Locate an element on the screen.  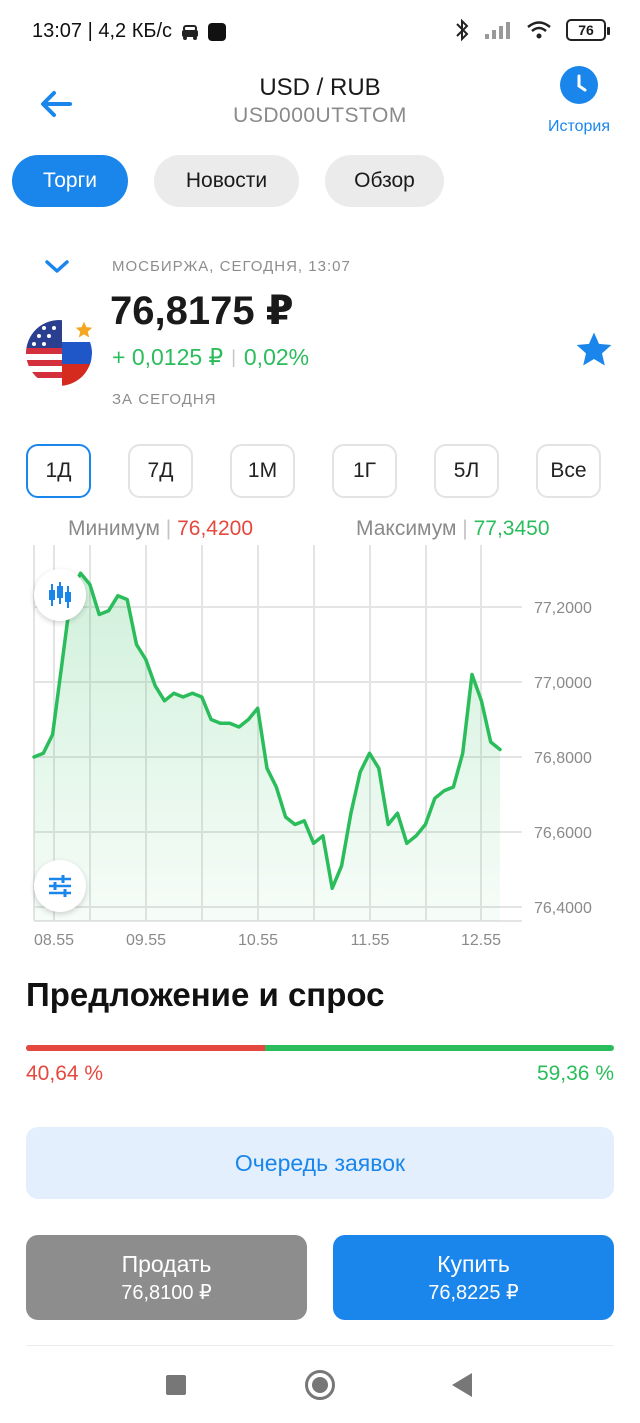
sell-button: Продать 76,8100 ₽ is located at coordinates (166, 1277).